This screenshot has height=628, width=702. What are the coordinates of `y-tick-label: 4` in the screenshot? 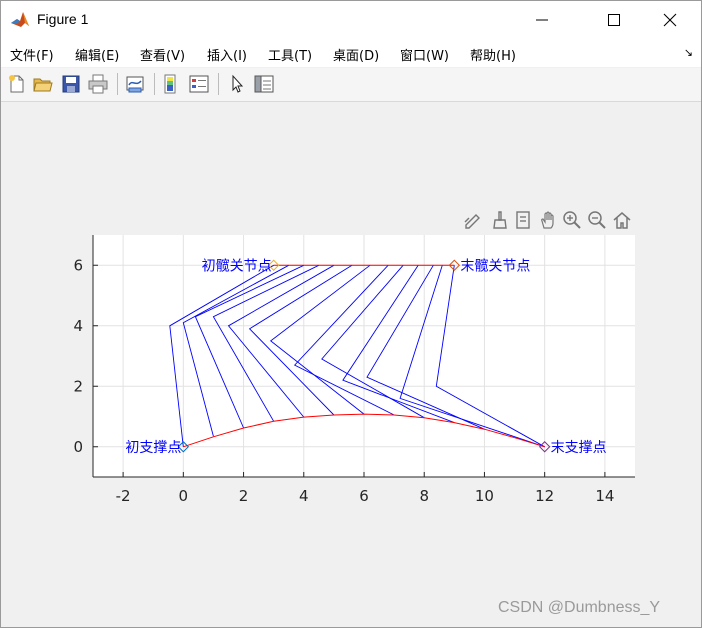 It's located at (78, 326).